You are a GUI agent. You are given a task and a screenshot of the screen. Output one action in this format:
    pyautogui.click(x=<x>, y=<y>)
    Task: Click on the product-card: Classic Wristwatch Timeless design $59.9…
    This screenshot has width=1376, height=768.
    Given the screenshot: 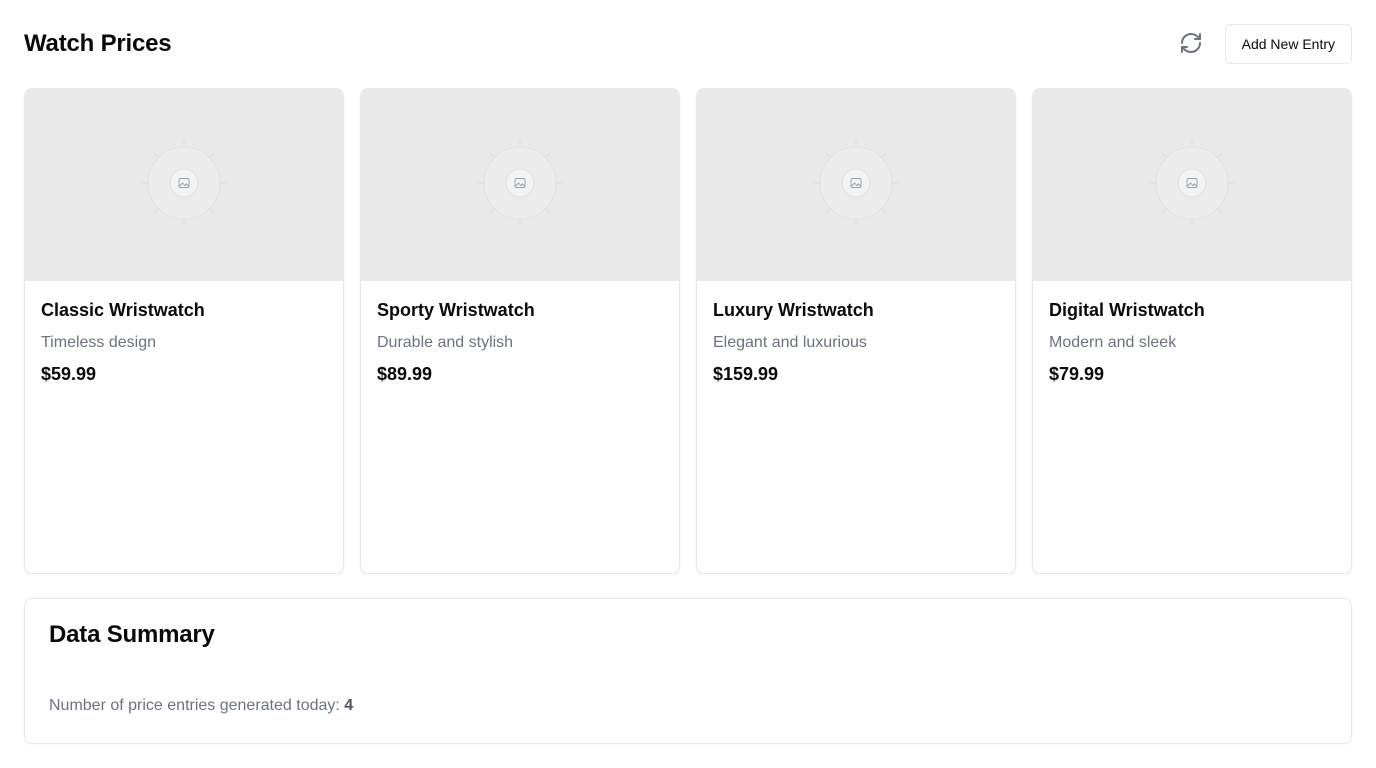 What is the action you would take?
    pyautogui.click(x=184, y=331)
    